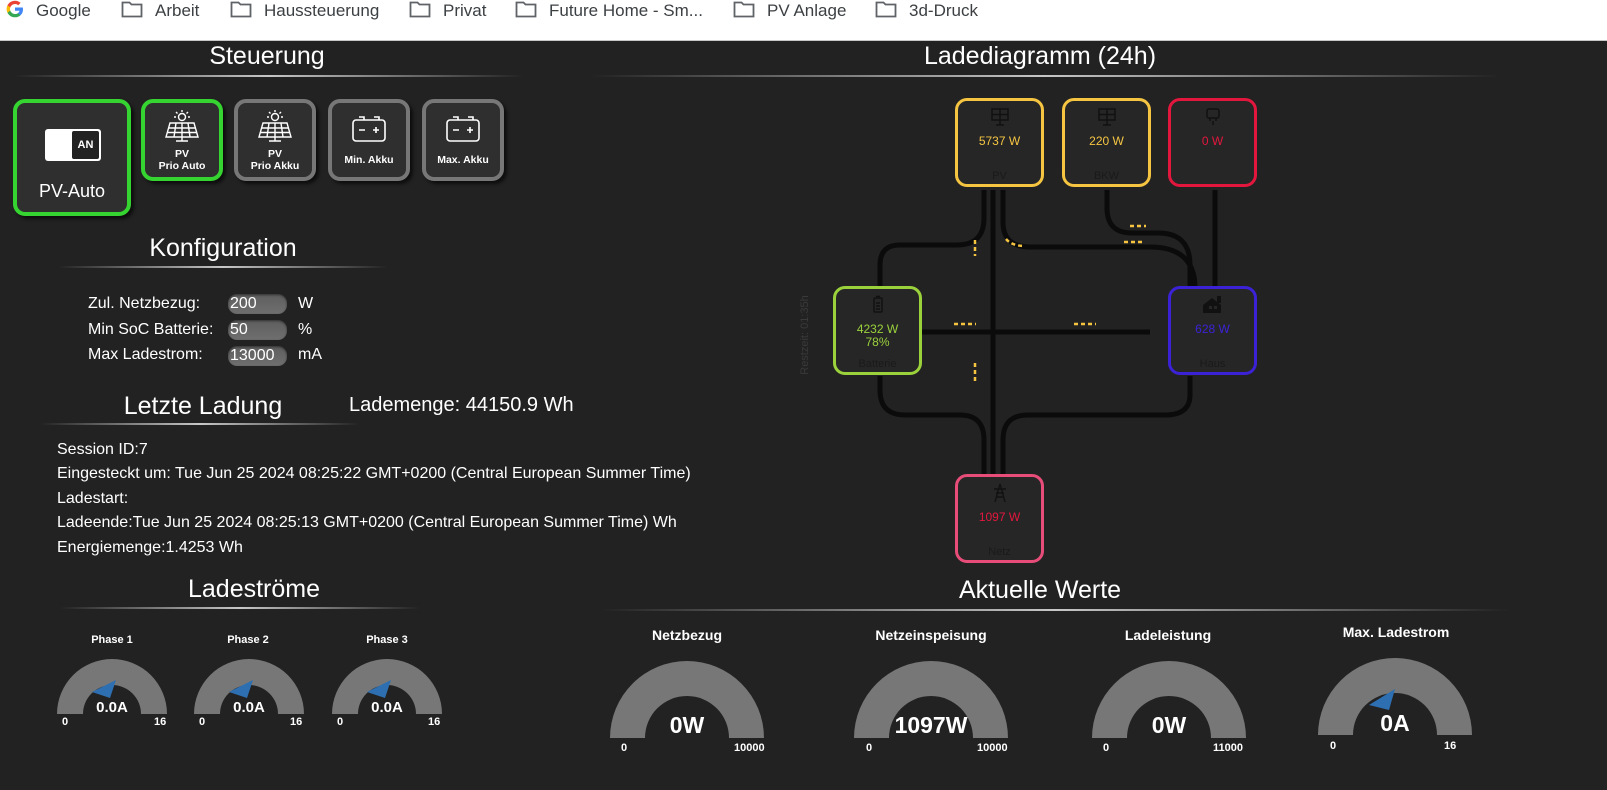 This screenshot has width=1607, height=790. Describe the element at coordinates (1396, 632) in the screenshot. I see `gauge-title: Max. Ladestrom` at that location.